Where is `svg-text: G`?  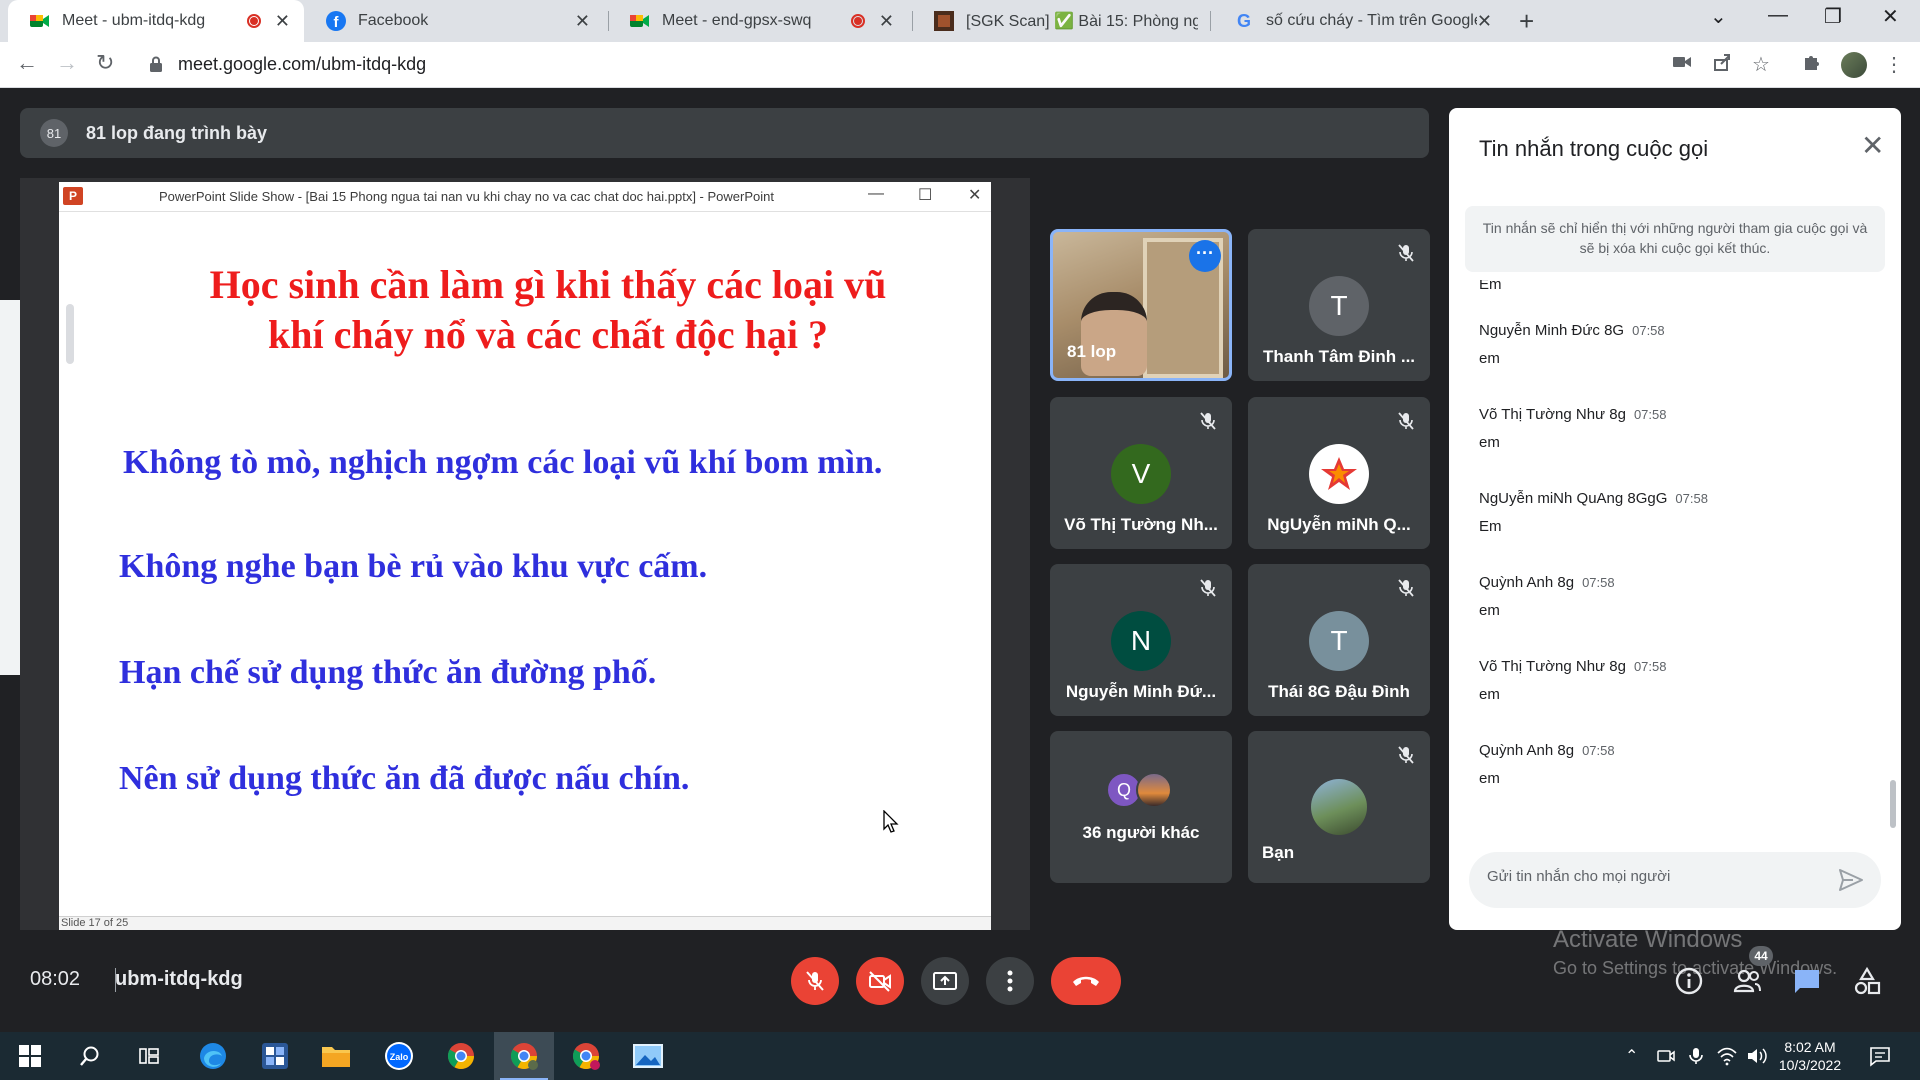 svg-text: G is located at coordinates (1244, 21).